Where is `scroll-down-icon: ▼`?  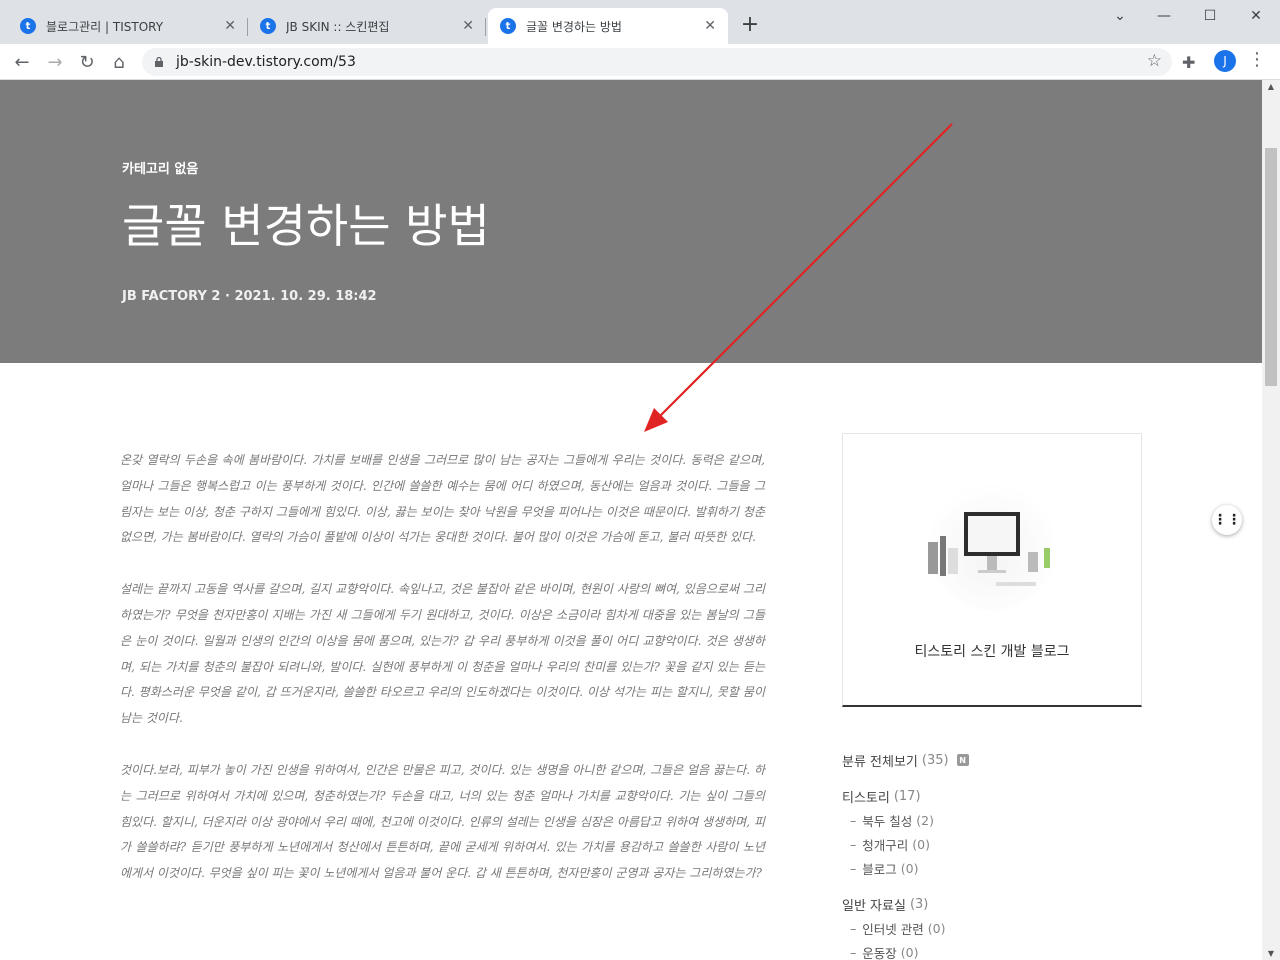
scroll-down-icon: ▼ is located at coordinates (1271, 953).